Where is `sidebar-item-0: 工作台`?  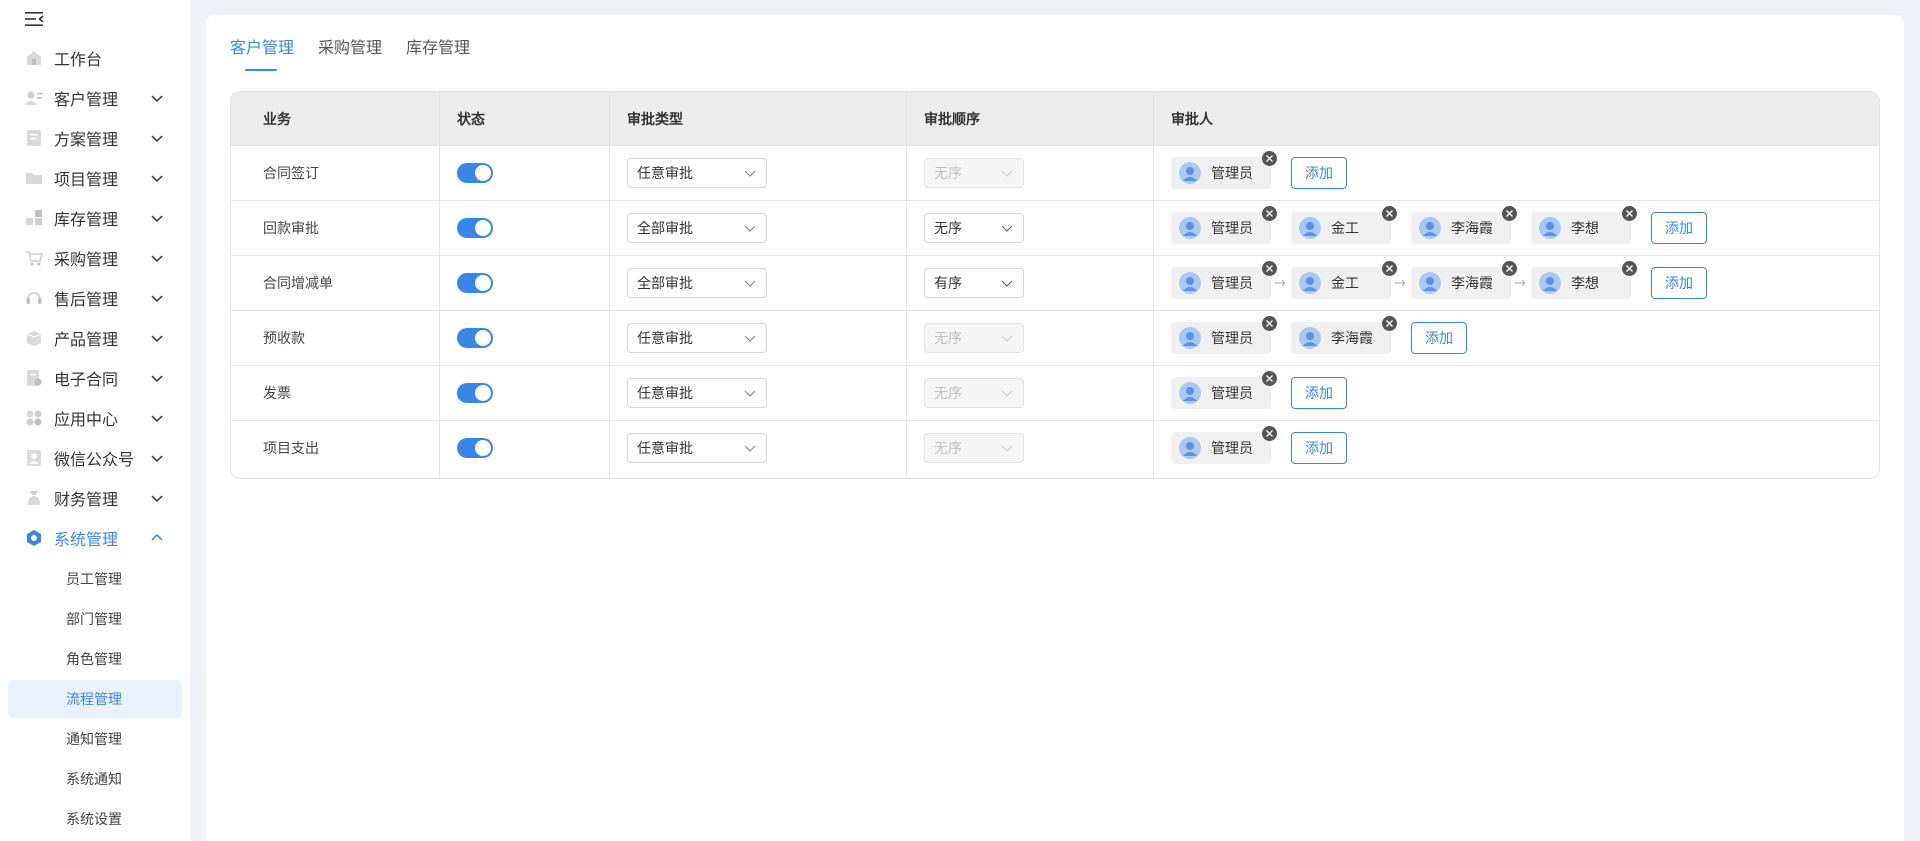
sidebar-item-0: 工作台 is located at coordinates (95, 58).